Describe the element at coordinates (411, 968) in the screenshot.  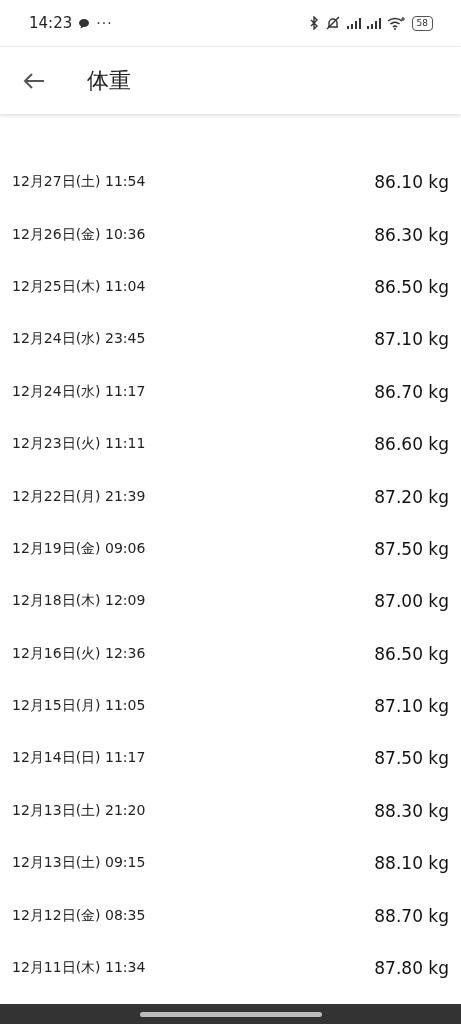
I see `entry-weight: 87.80 kg` at that location.